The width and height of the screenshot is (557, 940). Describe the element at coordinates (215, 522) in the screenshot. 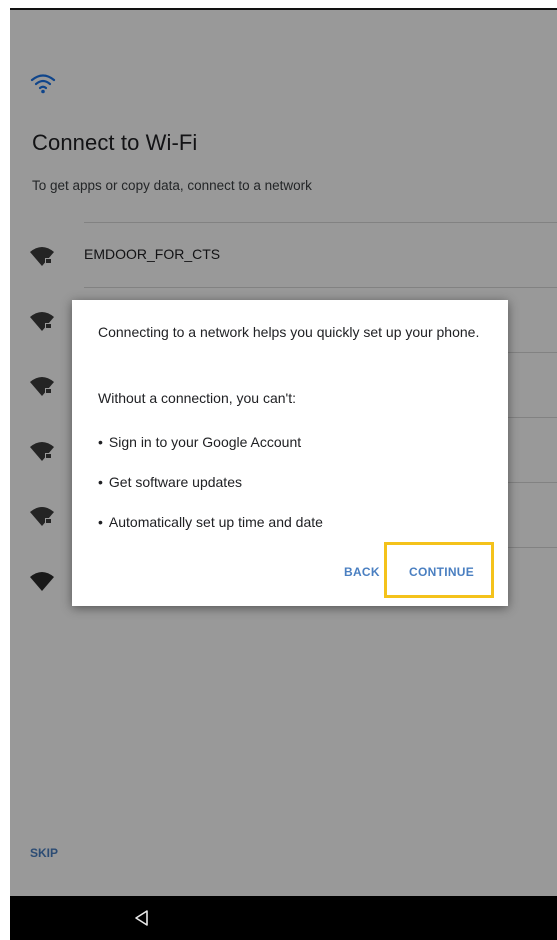

I see `bullet-text: Automatically set up time and date` at that location.